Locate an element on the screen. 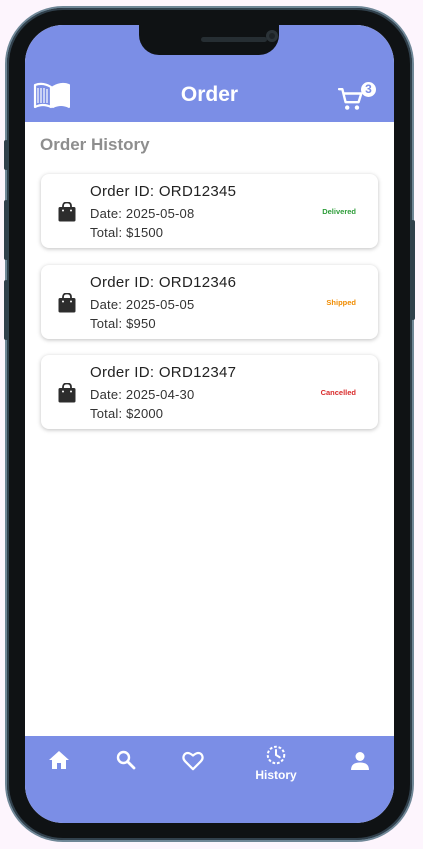  order-status: Delivered is located at coordinates (339, 211).